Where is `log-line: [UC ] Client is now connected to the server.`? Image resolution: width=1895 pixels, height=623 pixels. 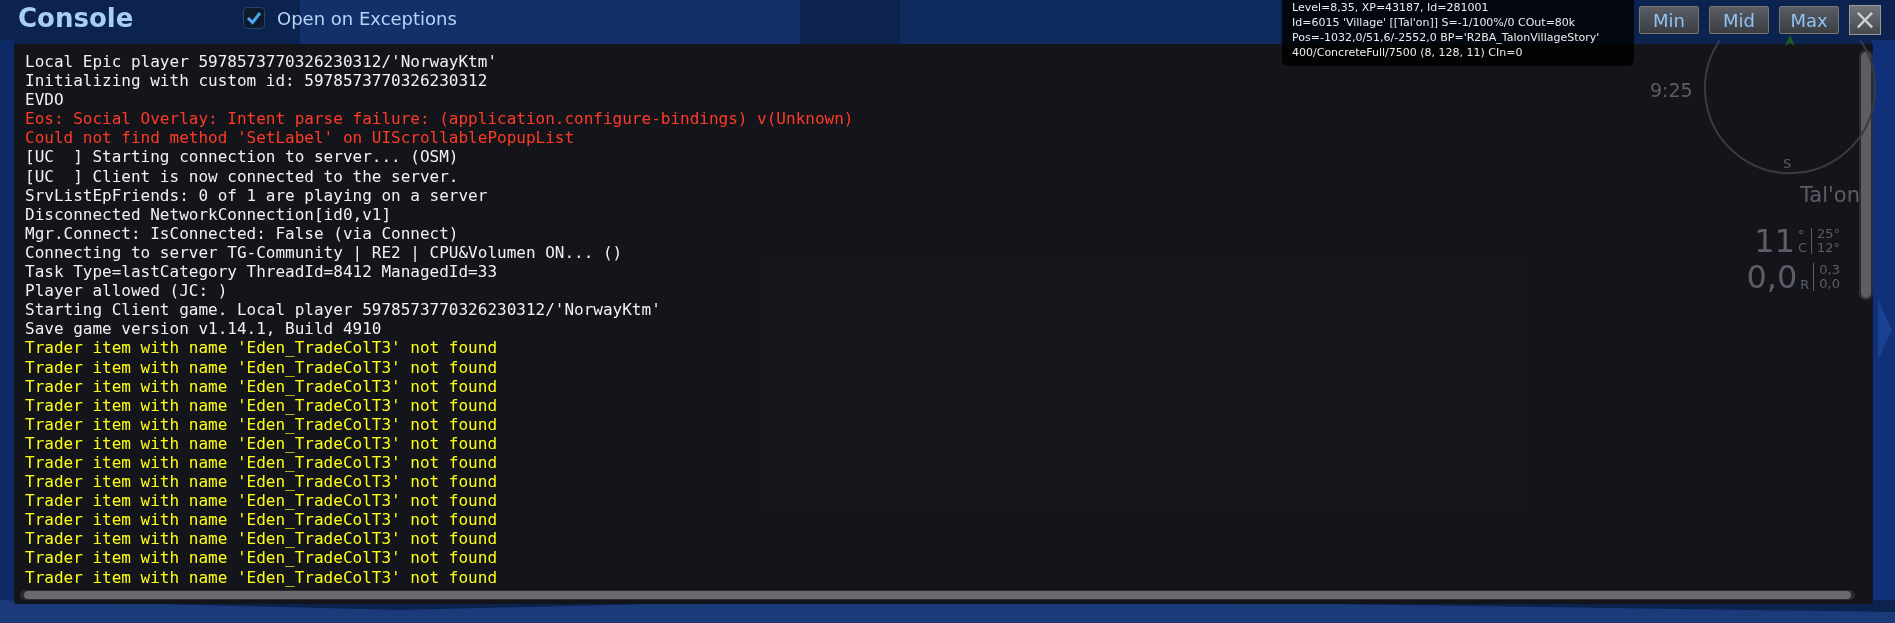
log-line: [UC ] Client is now connected to the server. is located at coordinates (242, 176).